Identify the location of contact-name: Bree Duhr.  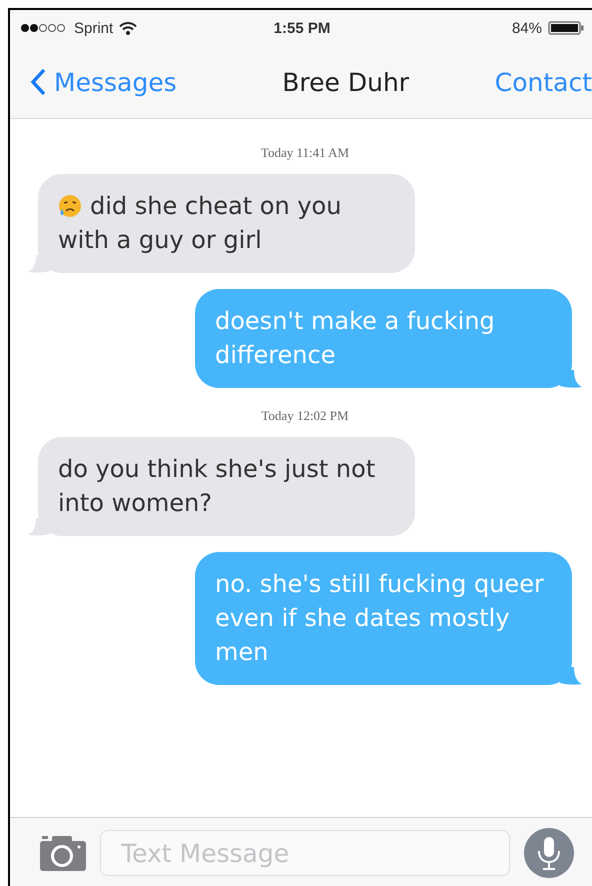
(346, 82).